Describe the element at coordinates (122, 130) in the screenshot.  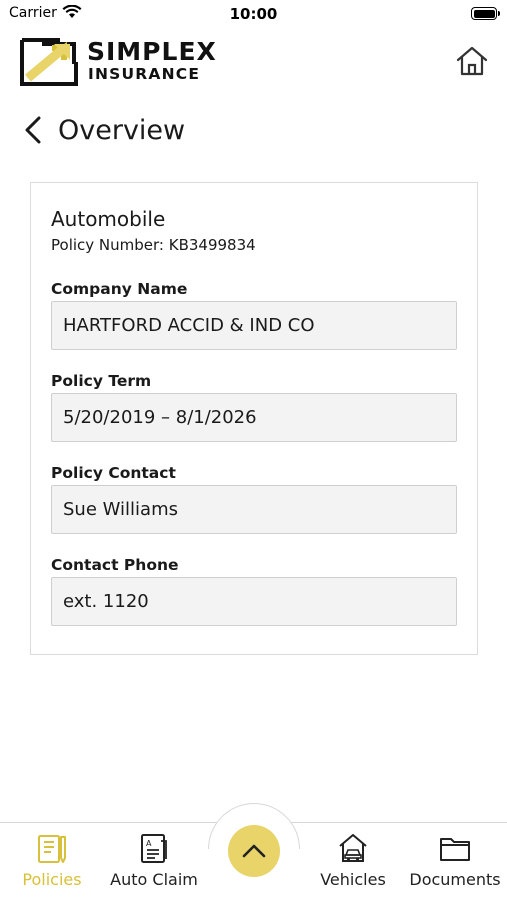
I see `page-title: Overview` at that location.